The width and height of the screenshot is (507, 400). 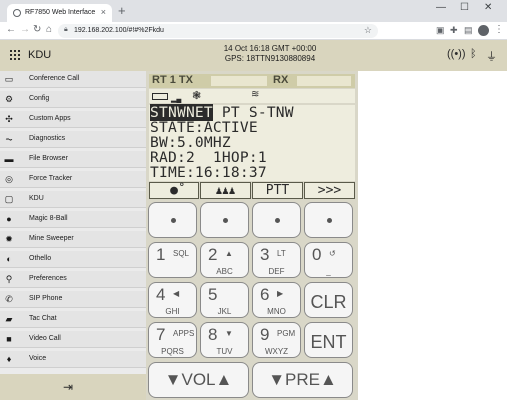 What do you see at coordinates (66, 30) in the screenshot?
I see `lock-icon: 🔒︎` at bounding box center [66, 30].